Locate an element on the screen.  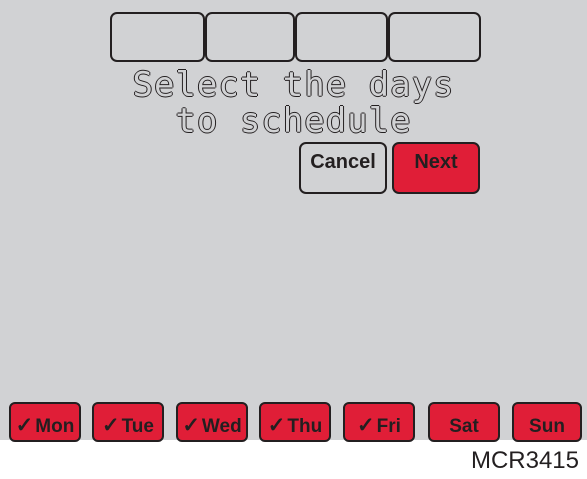
figure-id-label: MCR3415 is located at coordinates (524, 460).